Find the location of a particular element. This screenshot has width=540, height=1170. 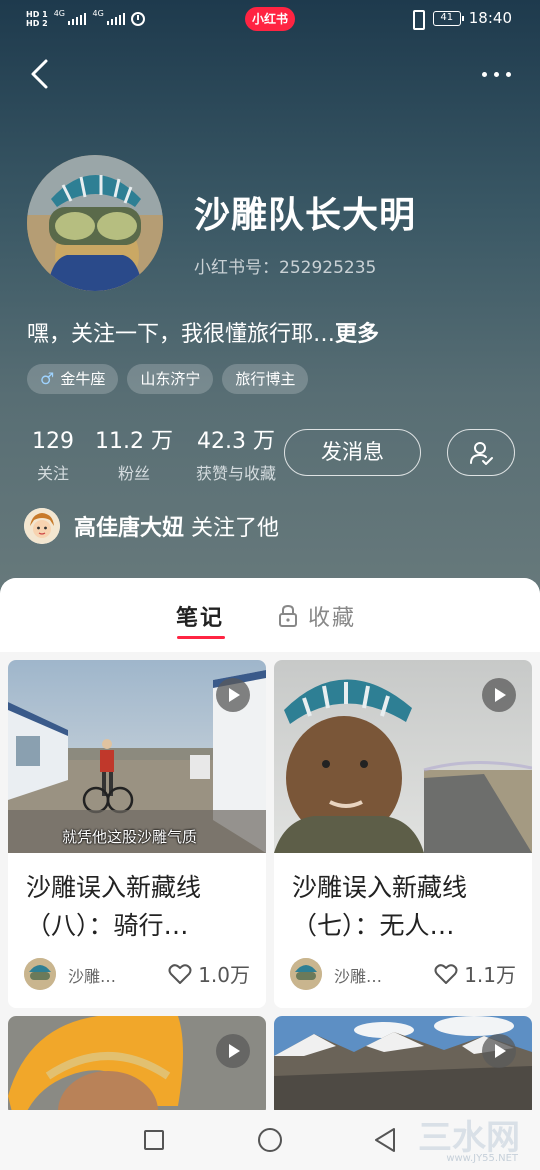

follow-button is located at coordinates (481, 452).